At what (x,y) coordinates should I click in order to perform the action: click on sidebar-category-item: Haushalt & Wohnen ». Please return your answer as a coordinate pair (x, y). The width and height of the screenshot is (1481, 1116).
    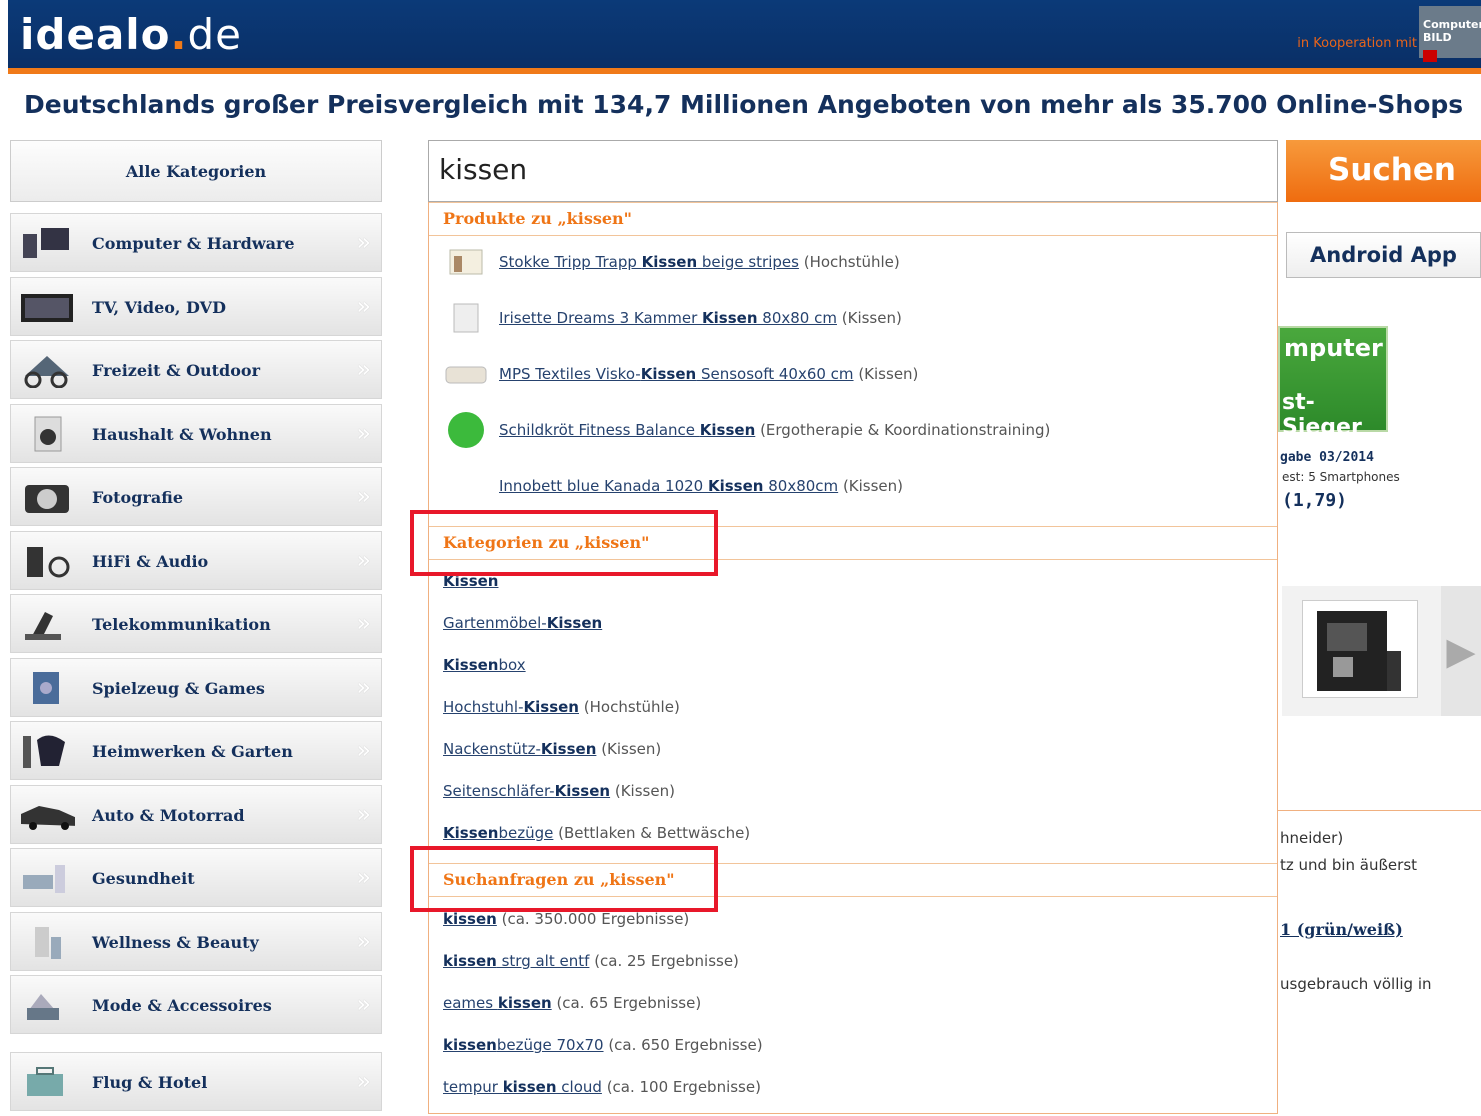
    Looking at the image, I should click on (196, 433).